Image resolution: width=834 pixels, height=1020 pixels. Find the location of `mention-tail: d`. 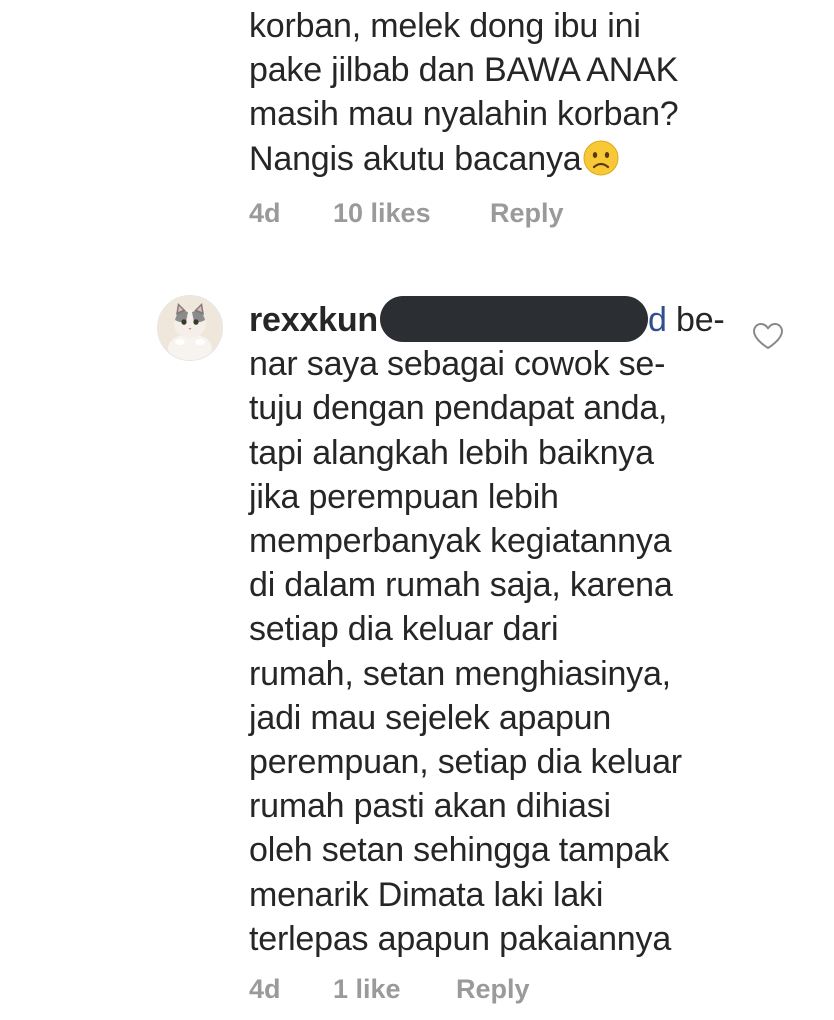

mention-tail: d is located at coordinates (657, 320).